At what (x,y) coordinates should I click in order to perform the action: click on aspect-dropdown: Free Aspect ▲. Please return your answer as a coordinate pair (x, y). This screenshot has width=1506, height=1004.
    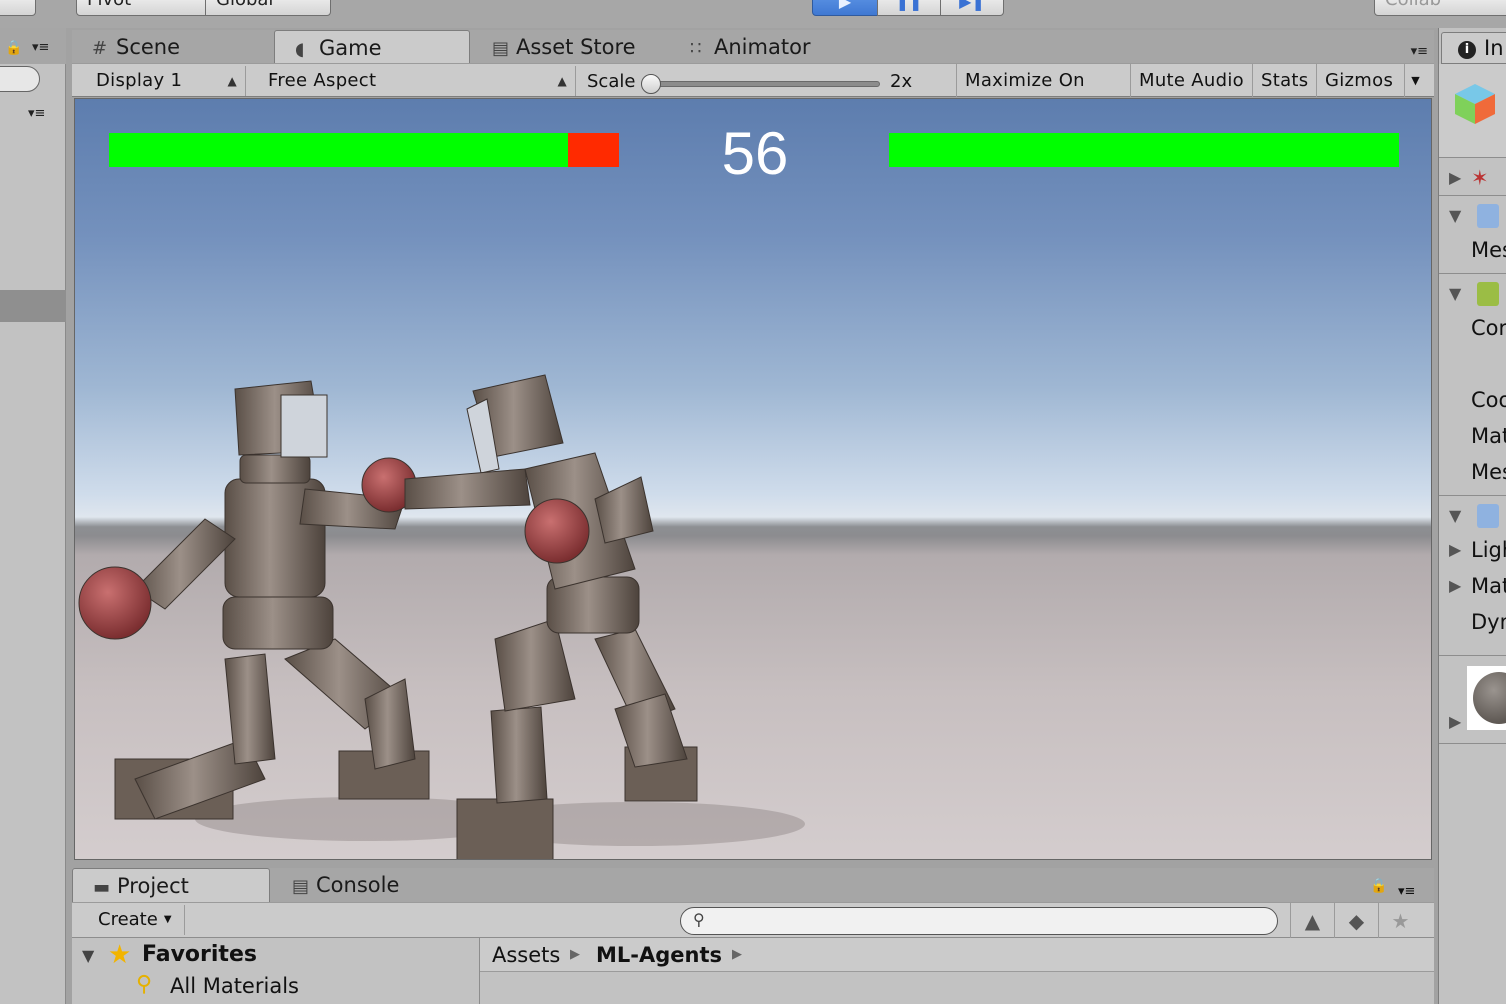
    Looking at the image, I should click on (417, 81).